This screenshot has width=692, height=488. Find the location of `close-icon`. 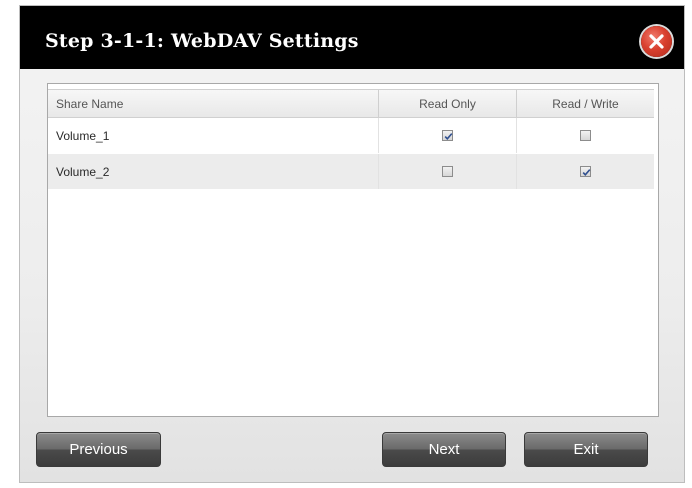

close-icon is located at coordinates (656, 41).